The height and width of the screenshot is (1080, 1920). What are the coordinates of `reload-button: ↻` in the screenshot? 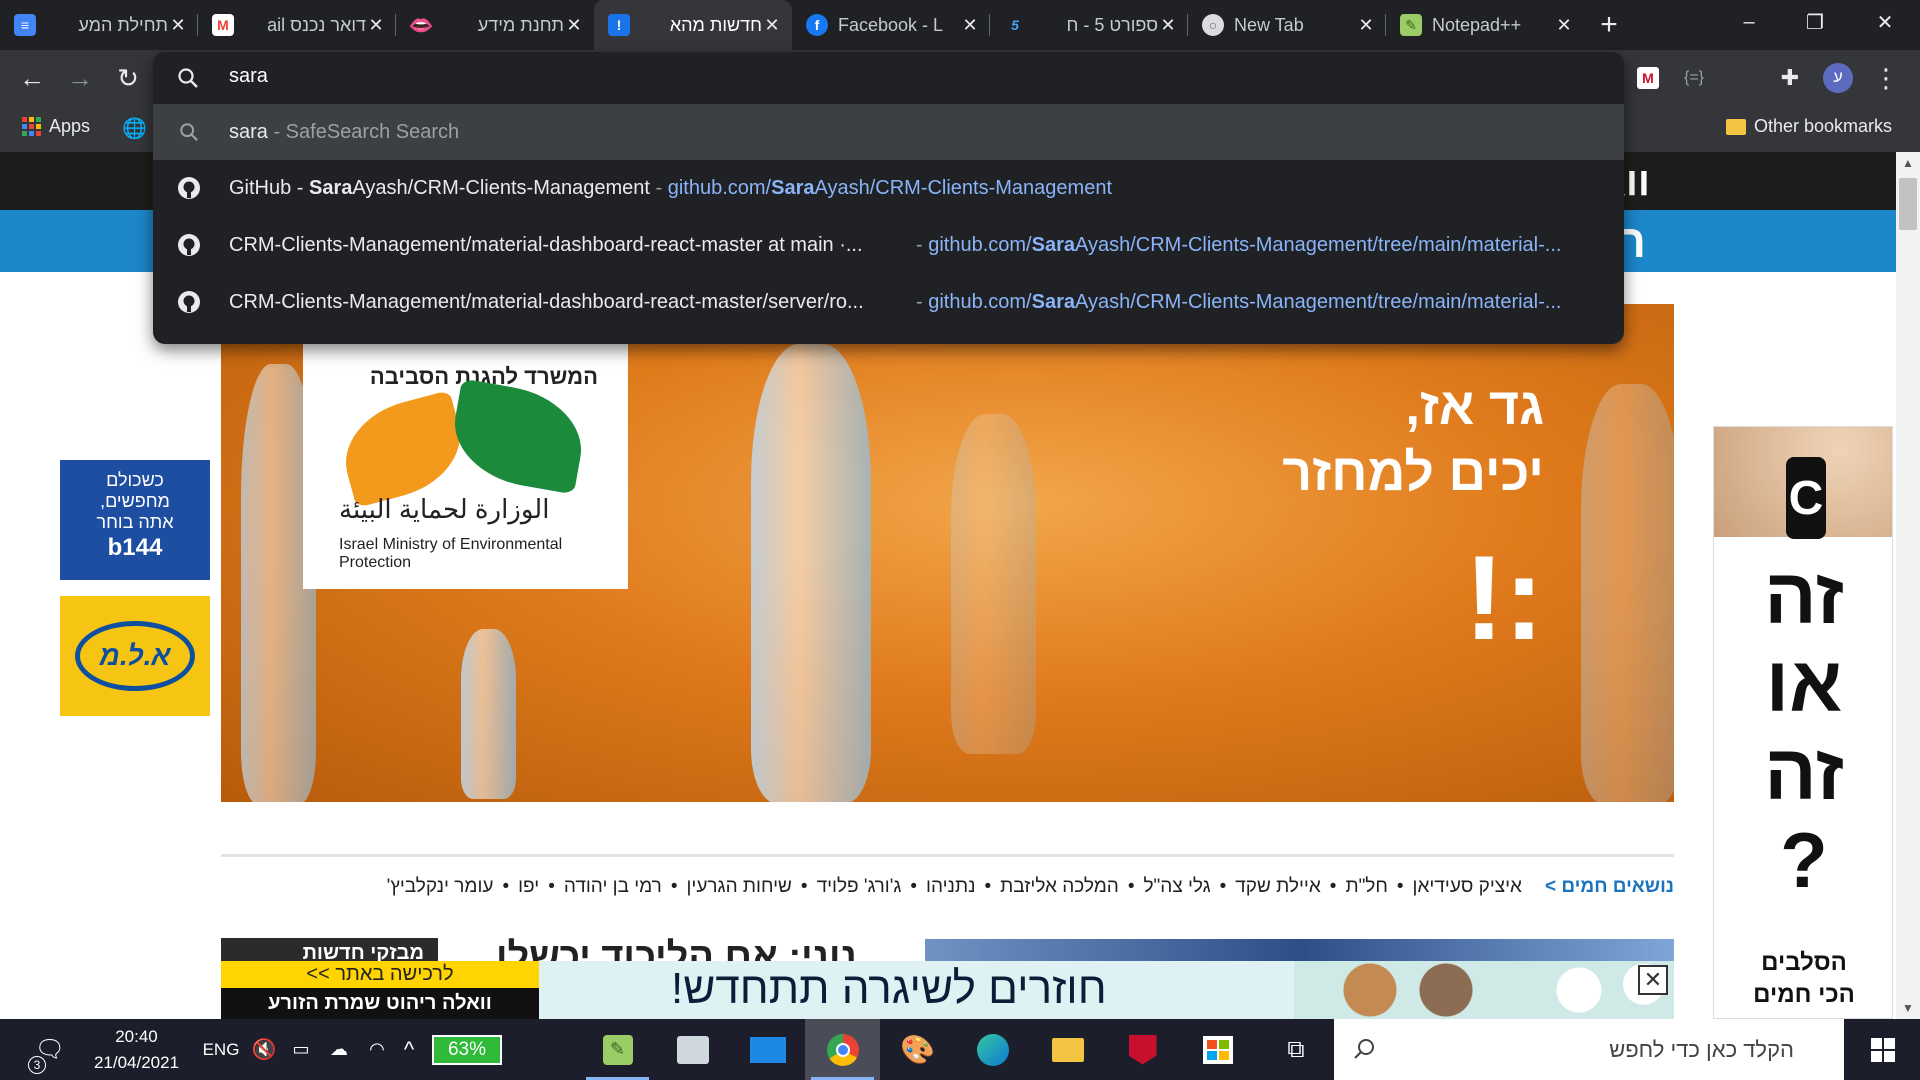 It's located at (128, 78).